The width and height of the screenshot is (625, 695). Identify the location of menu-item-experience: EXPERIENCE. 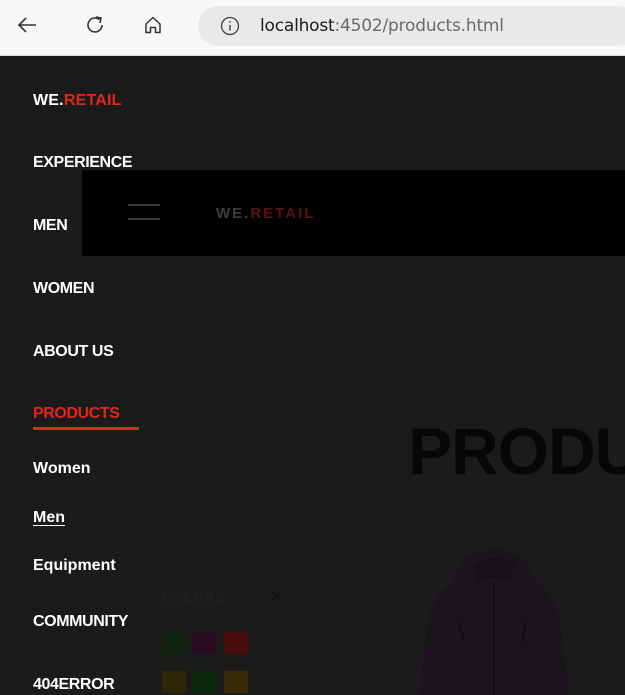
(83, 163).